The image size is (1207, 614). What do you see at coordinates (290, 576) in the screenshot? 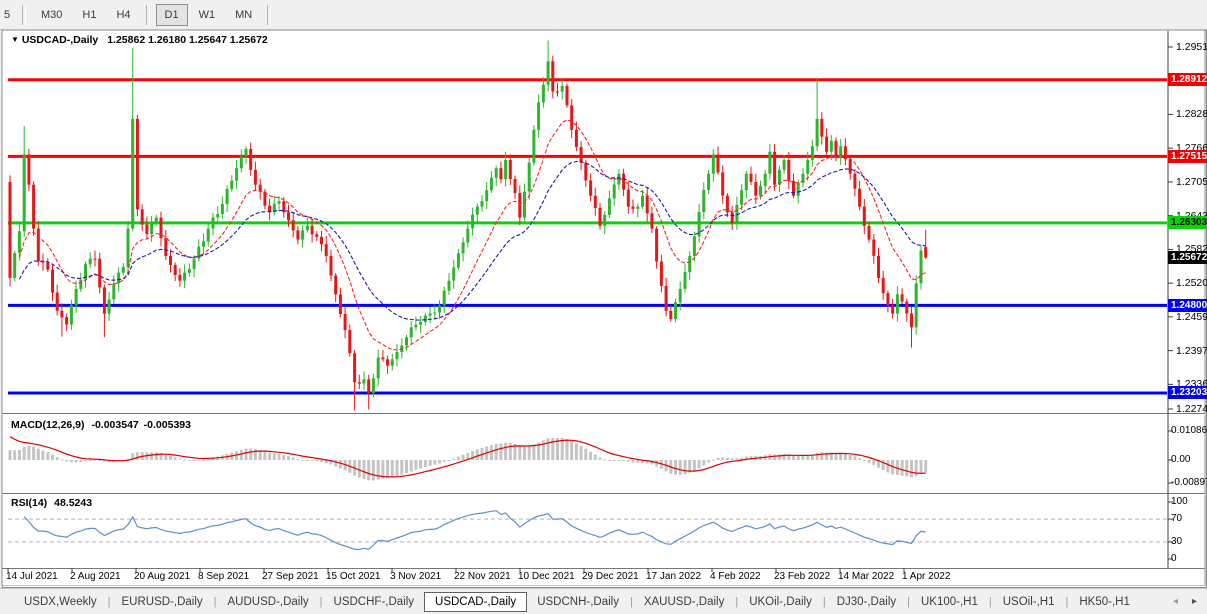
I see `time-tick-label: 27 Sep 2021` at bounding box center [290, 576].